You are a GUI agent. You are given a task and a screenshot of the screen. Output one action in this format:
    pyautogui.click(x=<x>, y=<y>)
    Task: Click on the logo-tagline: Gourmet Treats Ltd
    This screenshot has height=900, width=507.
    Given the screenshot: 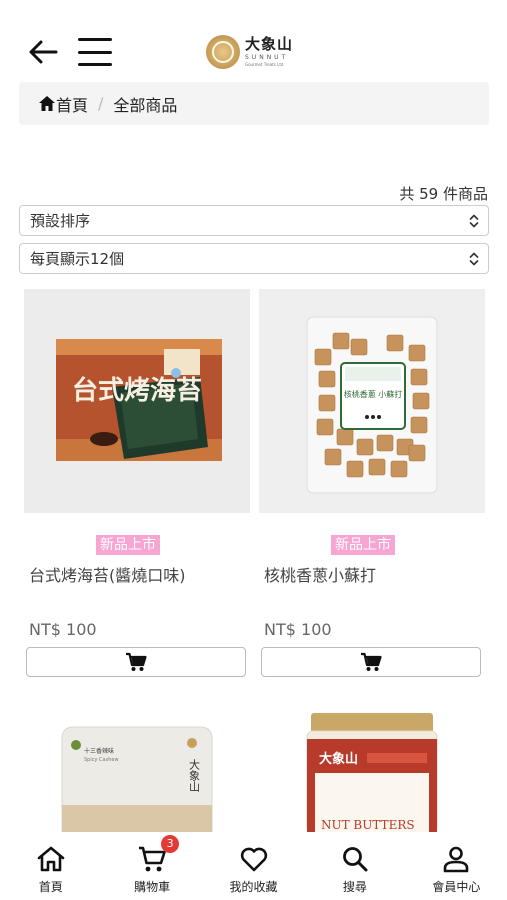 What is the action you would take?
    pyautogui.click(x=264, y=64)
    